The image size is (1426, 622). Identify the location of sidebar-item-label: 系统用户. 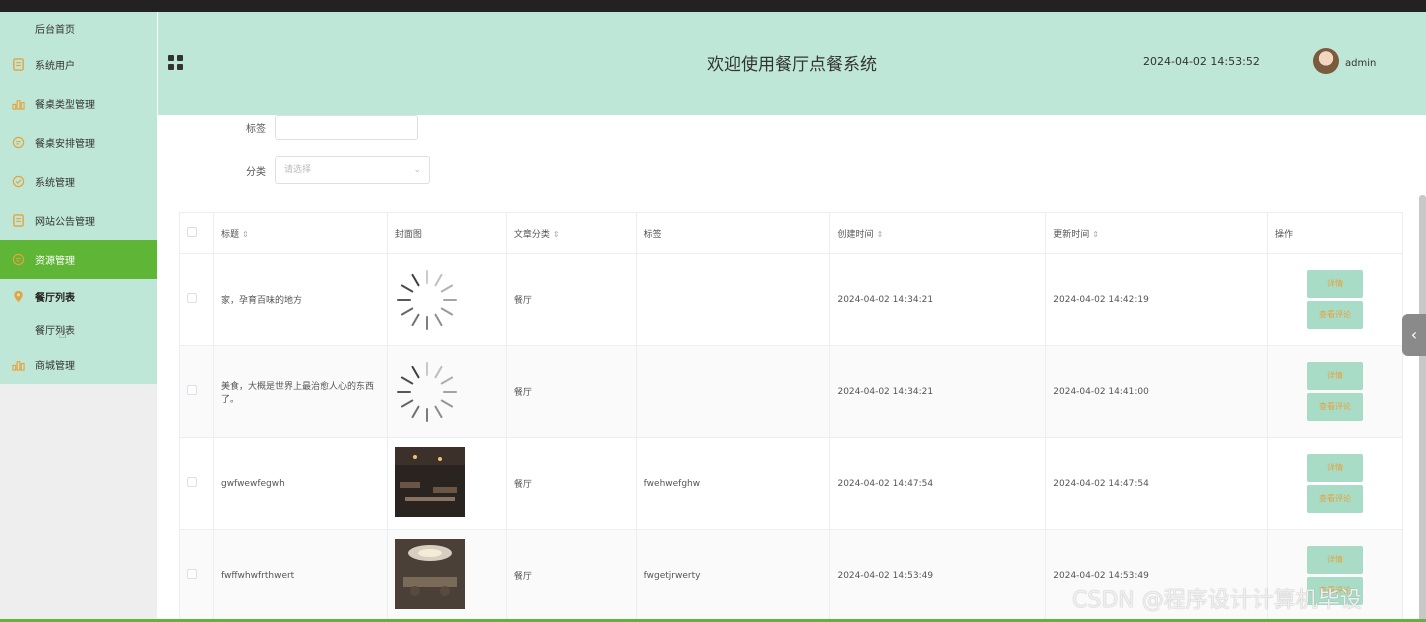
(55, 66).